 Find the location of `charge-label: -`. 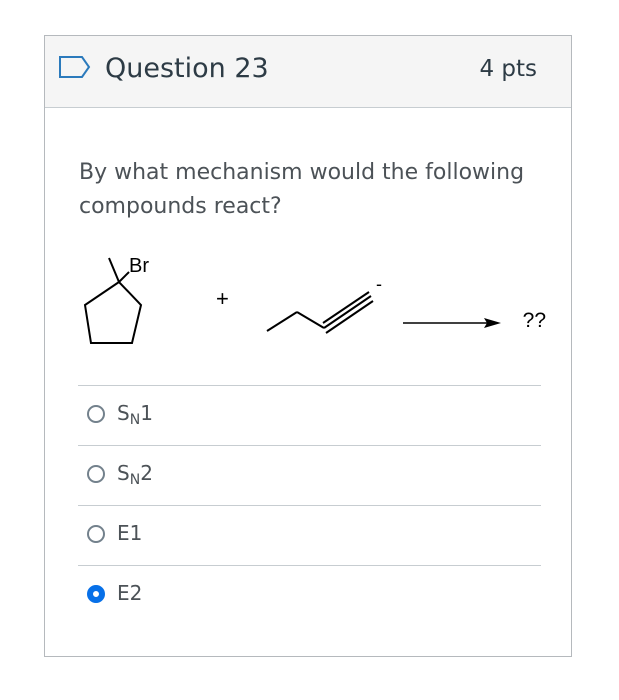

charge-label: - is located at coordinates (379, 284).